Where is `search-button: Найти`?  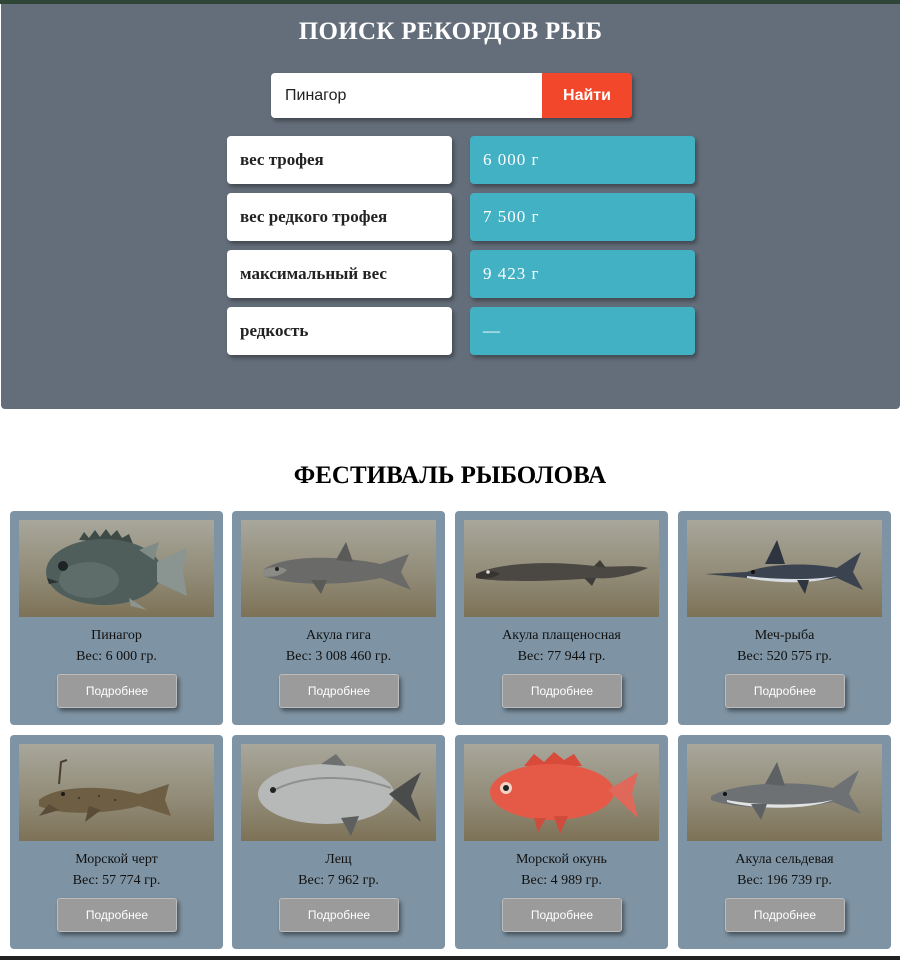
search-button: Найти is located at coordinates (587, 95).